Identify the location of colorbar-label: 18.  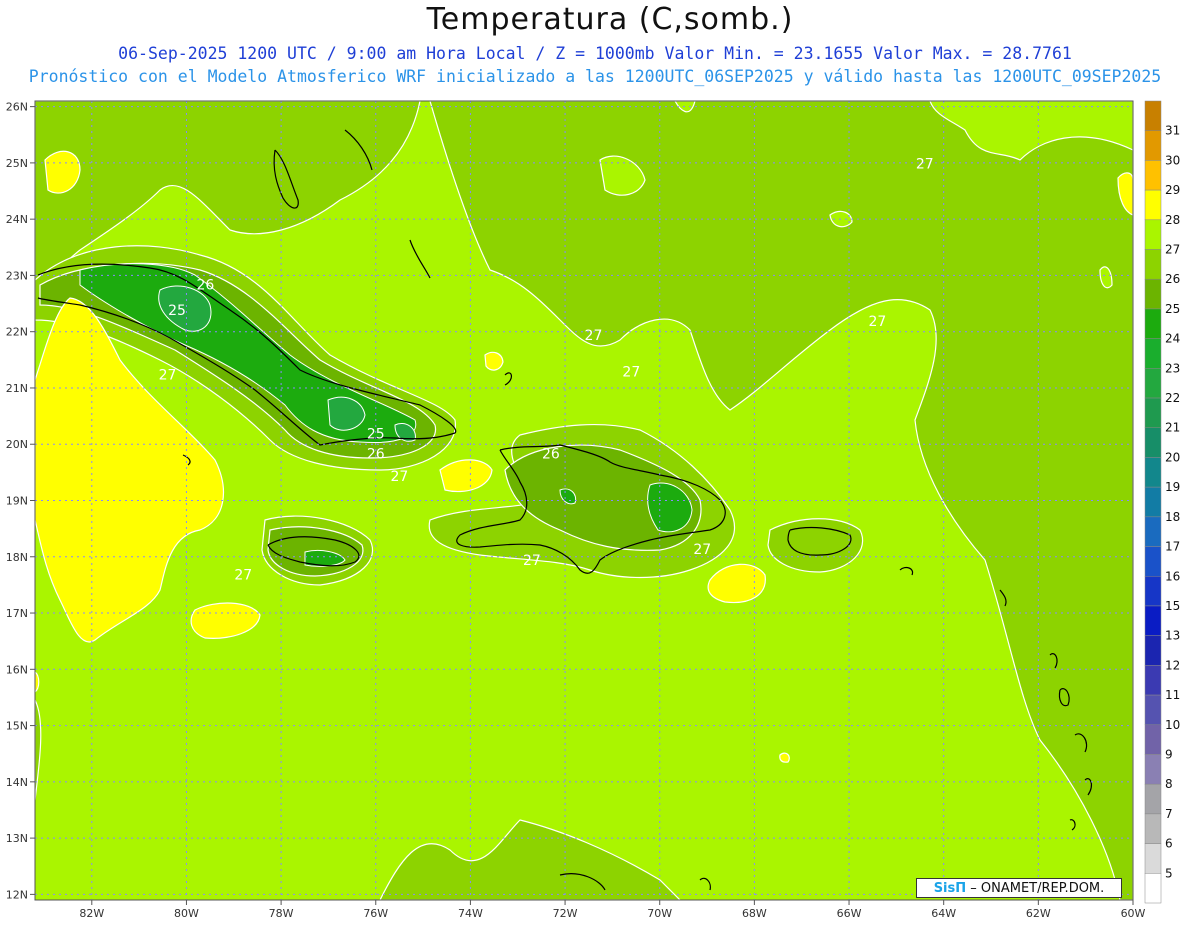
(1172, 517).